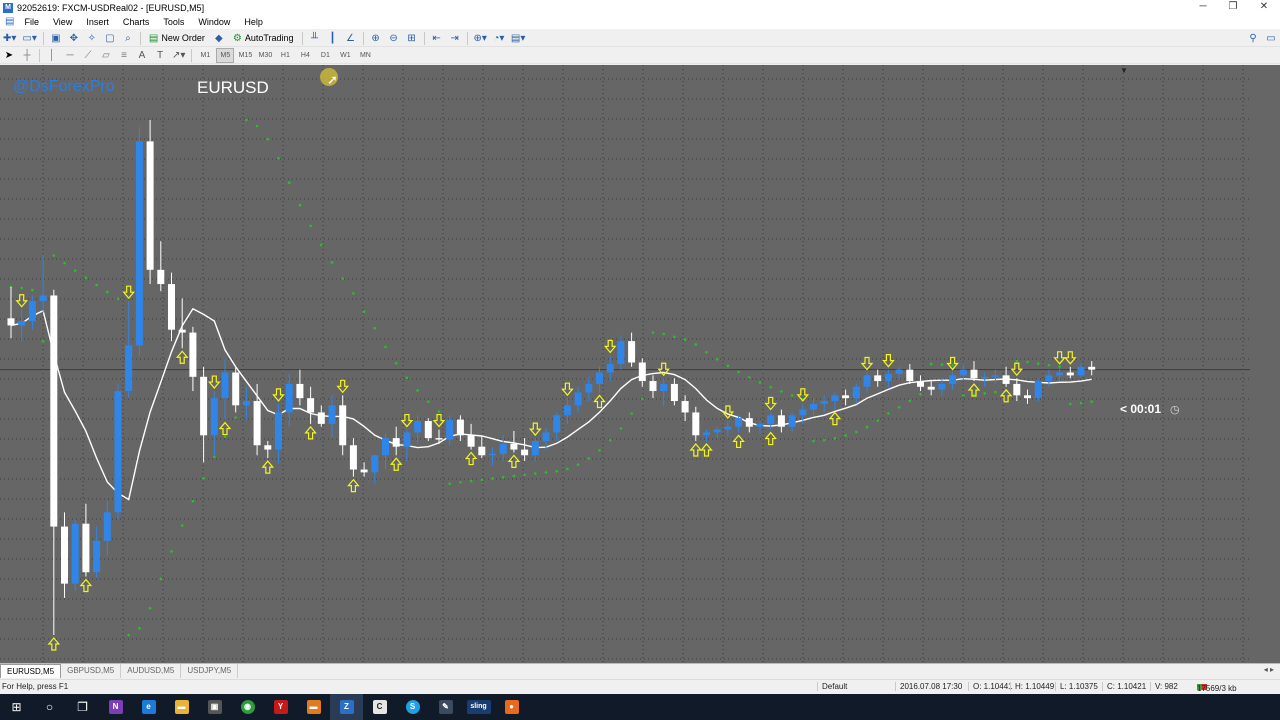  What do you see at coordinates (210, 671) in the screenshot?
I see `tab-usdjpy: USDJPY,M5` at bounding box center [210, 671].